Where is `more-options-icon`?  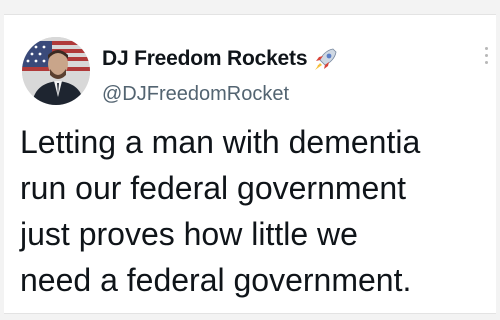
more-options-icon is located at coordinates (486, 58).